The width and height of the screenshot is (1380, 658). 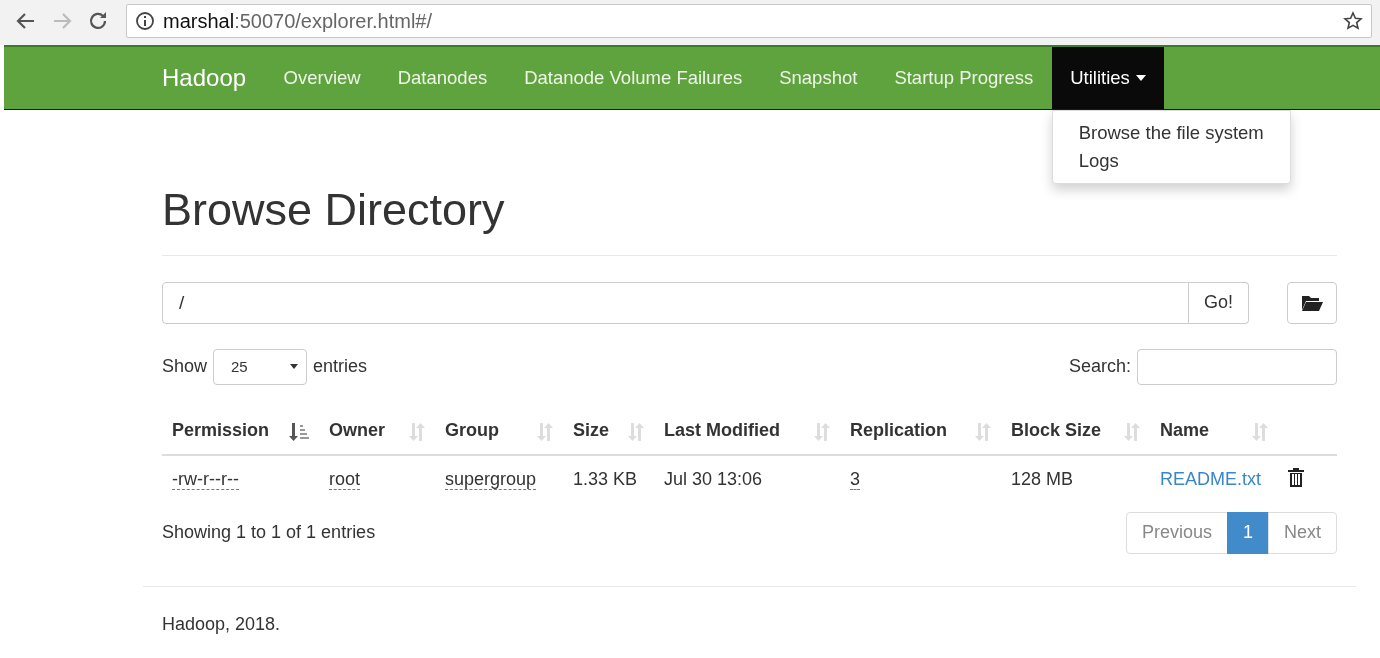 I want to click on column-header: Permission, so click(x=240, y=431).